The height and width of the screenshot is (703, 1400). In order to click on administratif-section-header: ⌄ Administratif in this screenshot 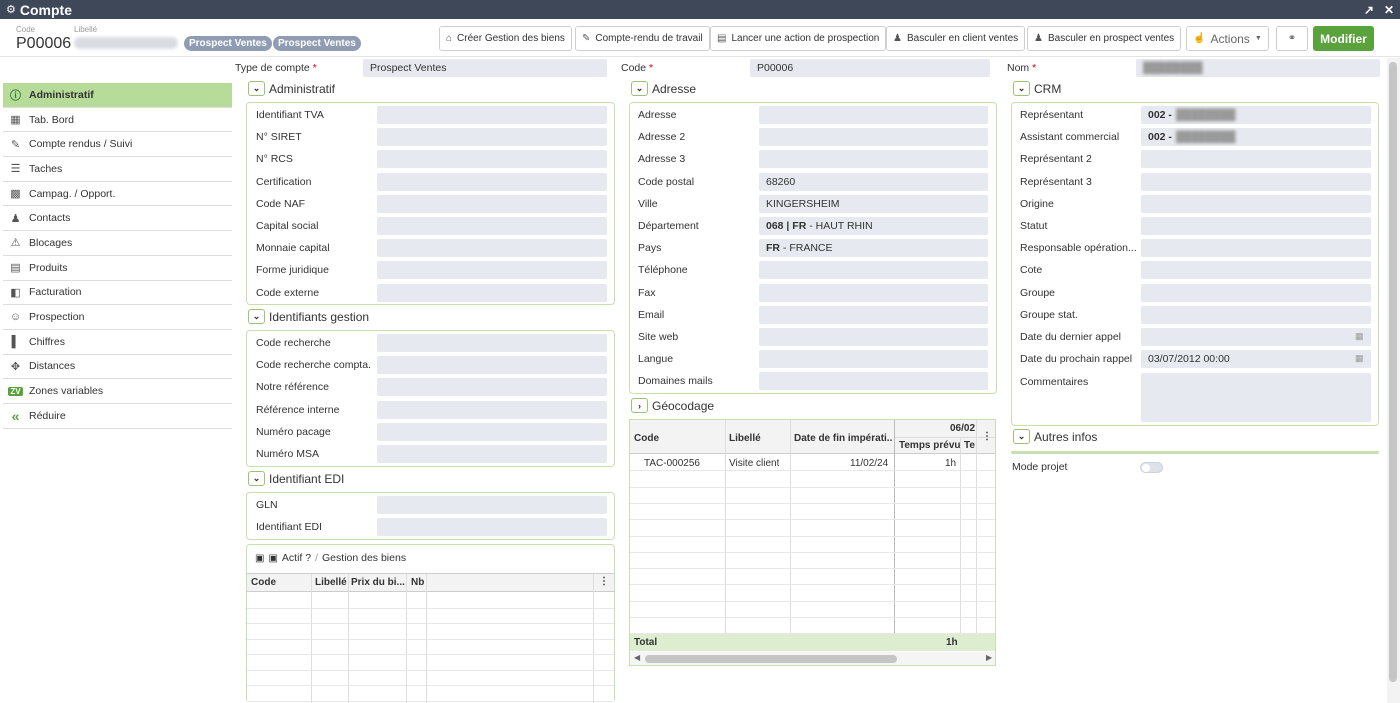, I will do `click(291, 88)`.